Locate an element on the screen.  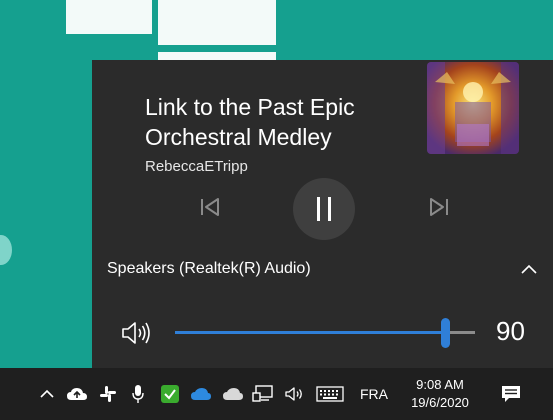
next-track-button is located at coordinates (439, 207).